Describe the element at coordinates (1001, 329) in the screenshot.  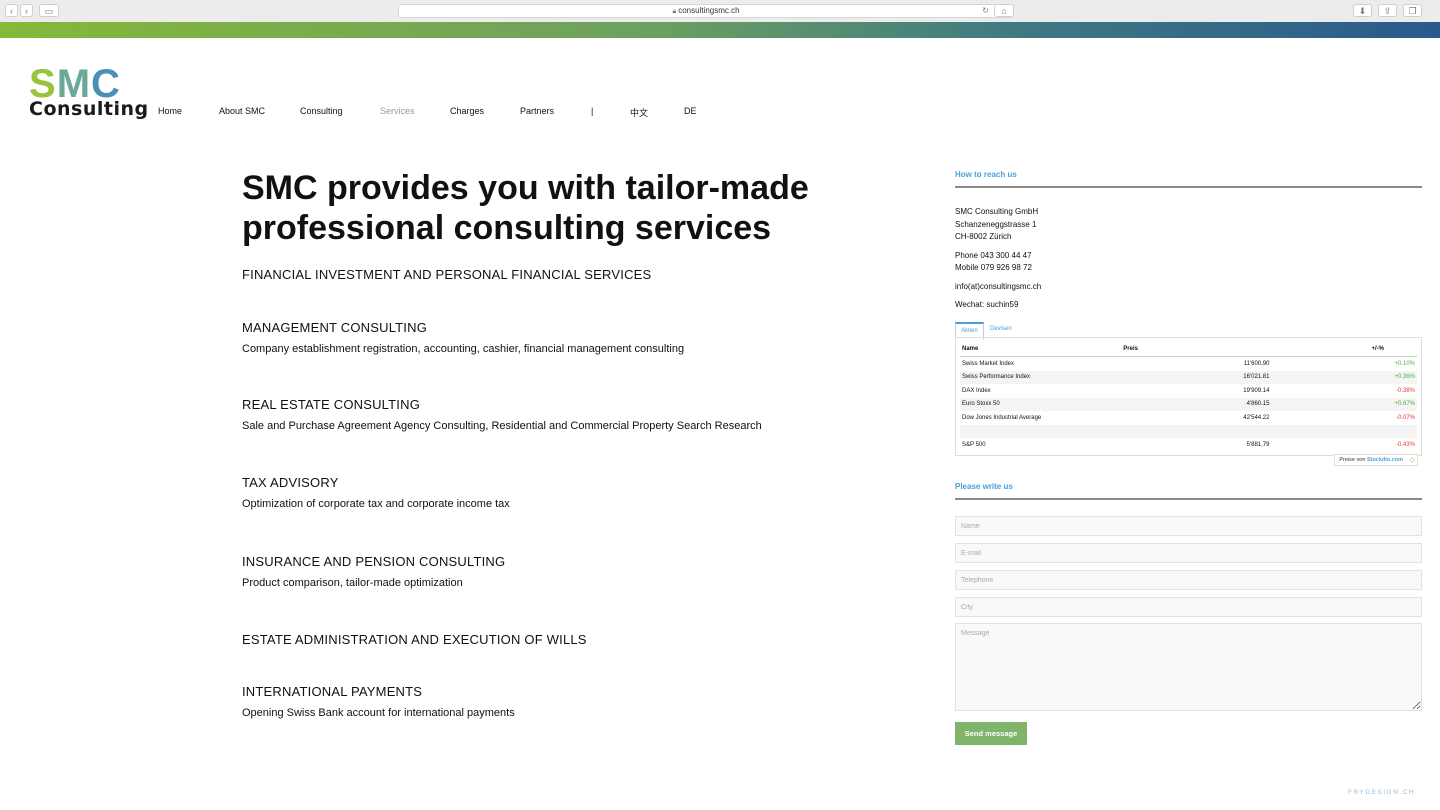
I see `tab-devisen: Devisen` at that location.